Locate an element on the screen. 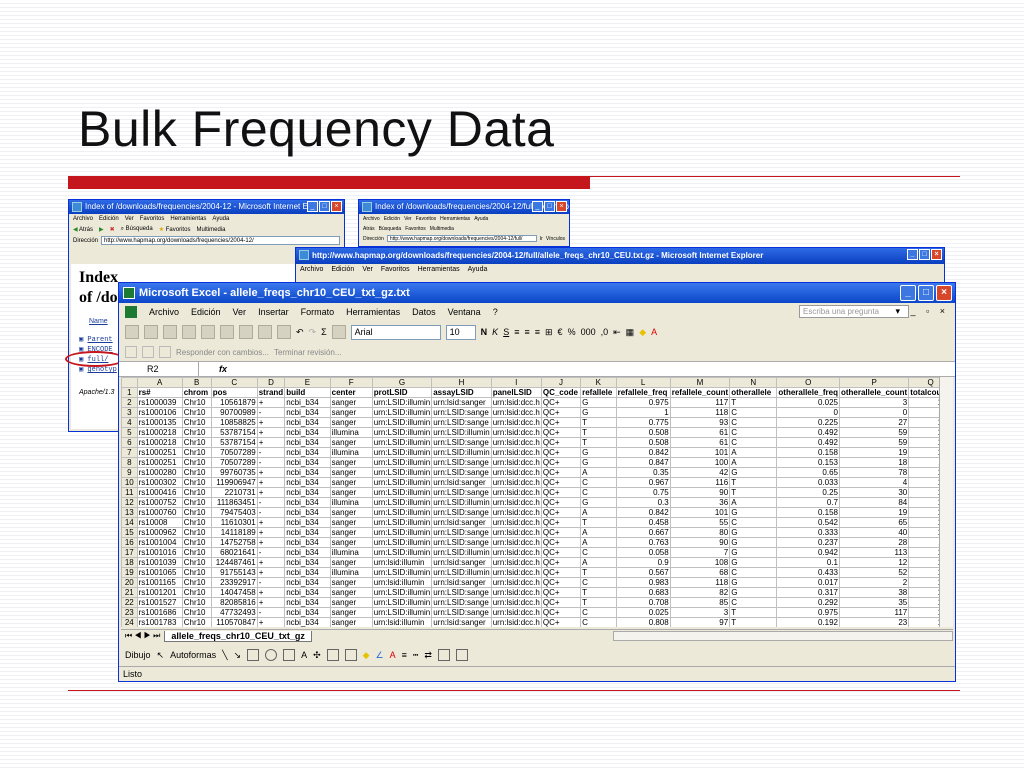 The width and height of the screenshot is (1024, 768). cell: 90700989 is located at coordinates (234, 412).